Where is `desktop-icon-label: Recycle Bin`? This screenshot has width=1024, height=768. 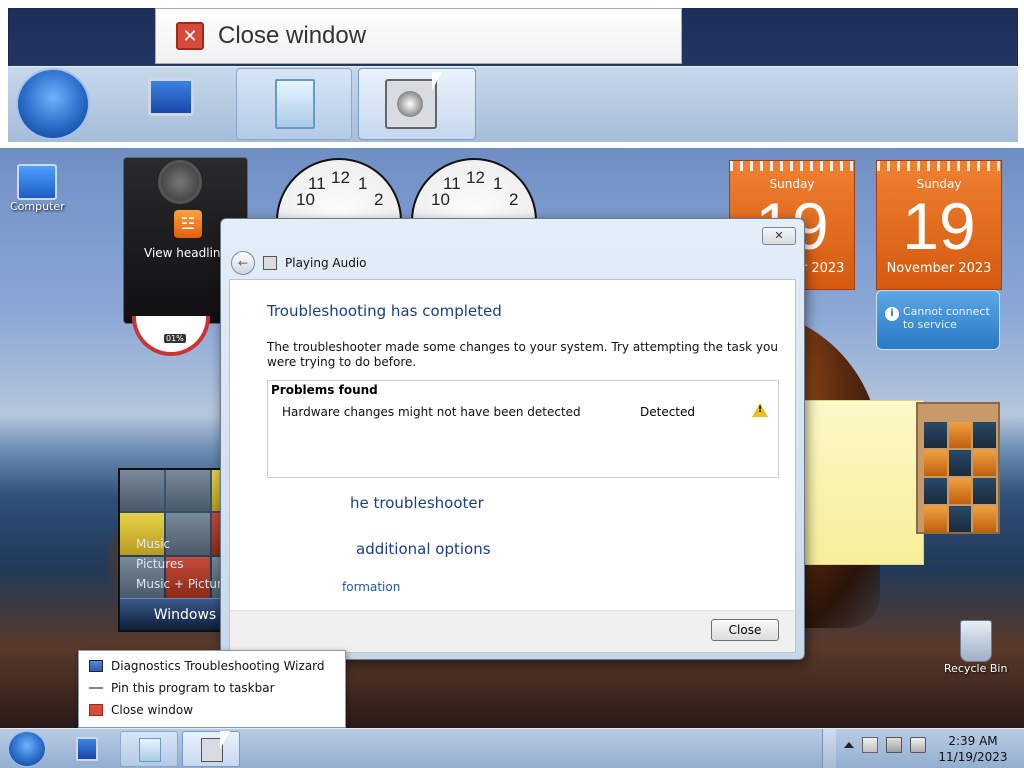 desktop-icon-label: Recycle Bin is located at coordinates (976, 668).